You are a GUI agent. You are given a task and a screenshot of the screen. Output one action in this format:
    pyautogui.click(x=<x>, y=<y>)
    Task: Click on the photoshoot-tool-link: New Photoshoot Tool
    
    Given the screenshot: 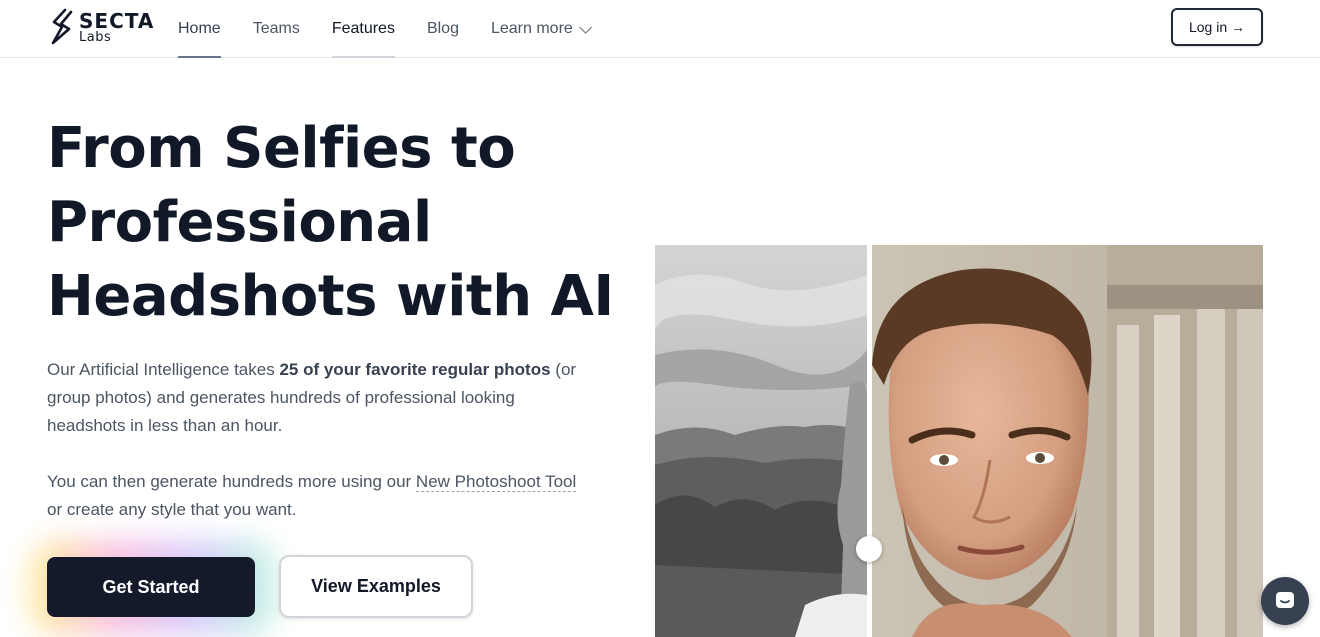 What is the action you would take?
    pyautogui.click(x=496, y=482)
    